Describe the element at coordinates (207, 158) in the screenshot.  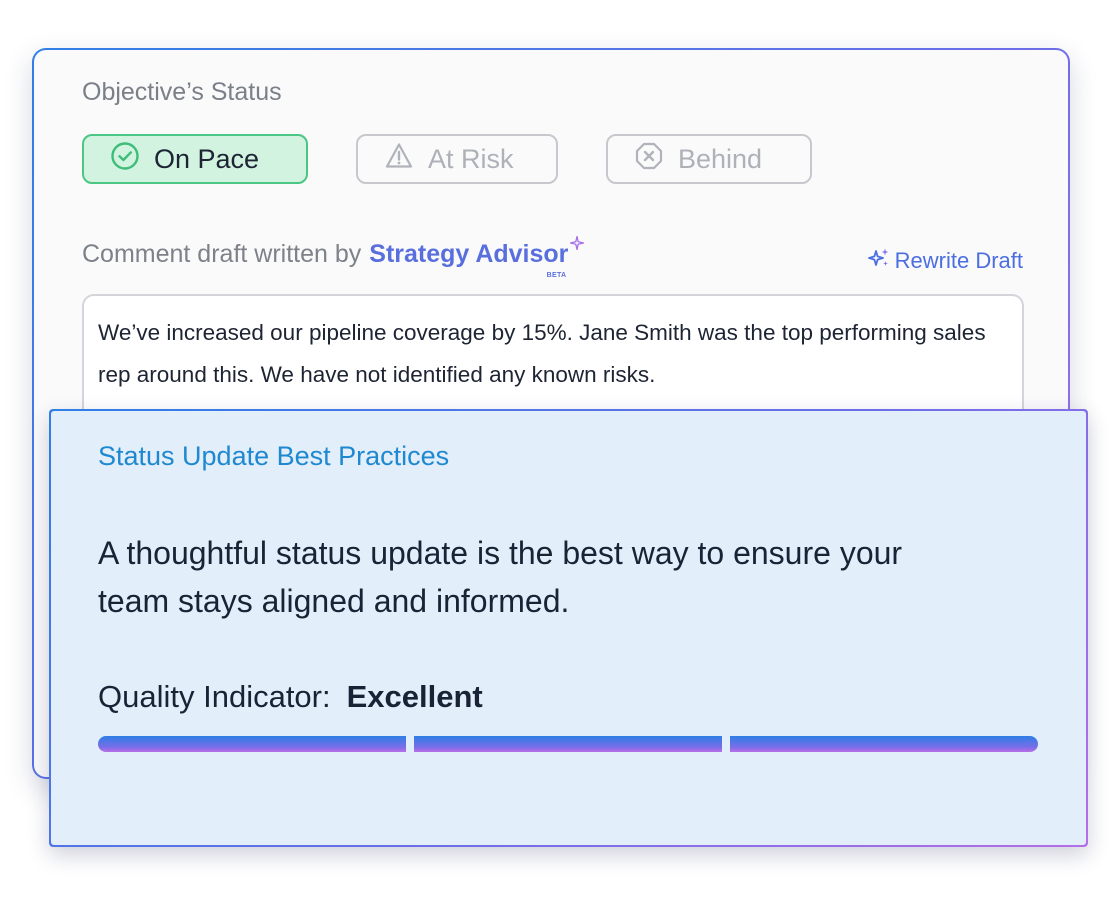
I see `on-pace-label: On Pace` at that location.